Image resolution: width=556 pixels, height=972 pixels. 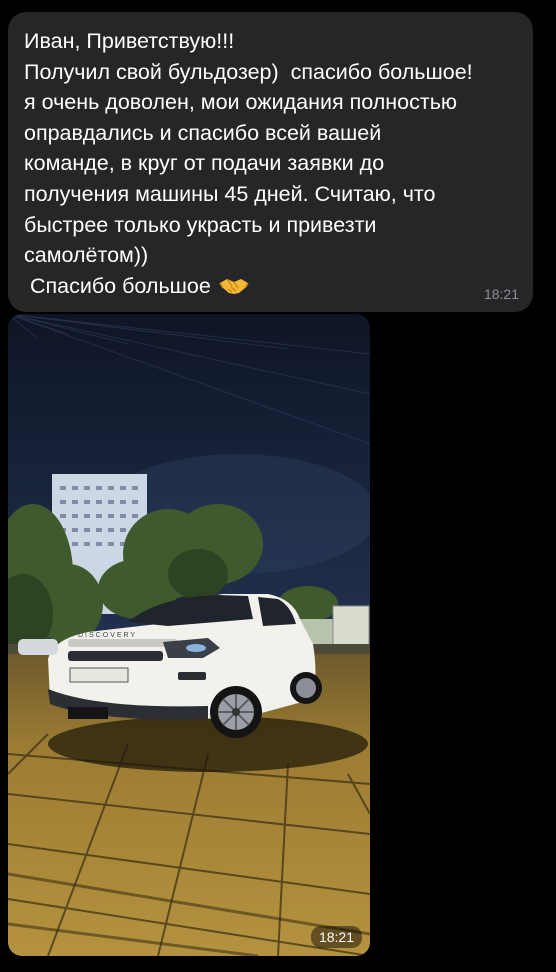 What do you see at coordinates (200, 224) in the screenshot?
I see `message-line: быстрее только украсть и привезти` at bounding box center [200, 224].